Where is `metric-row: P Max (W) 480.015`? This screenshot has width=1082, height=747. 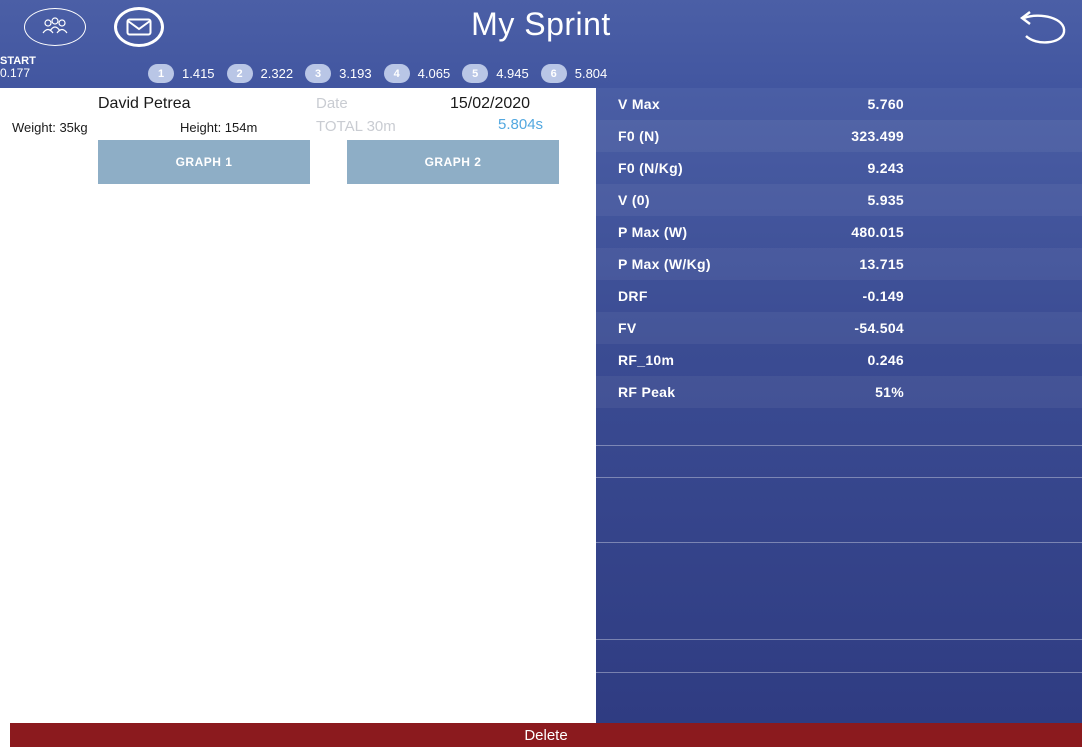
metric-row: P Max (W) 480.015 is located at coordinates (839, 232).